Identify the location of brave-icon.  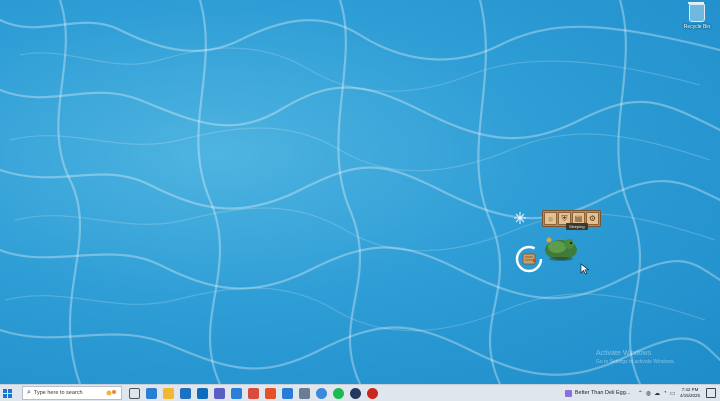
(270, 393).